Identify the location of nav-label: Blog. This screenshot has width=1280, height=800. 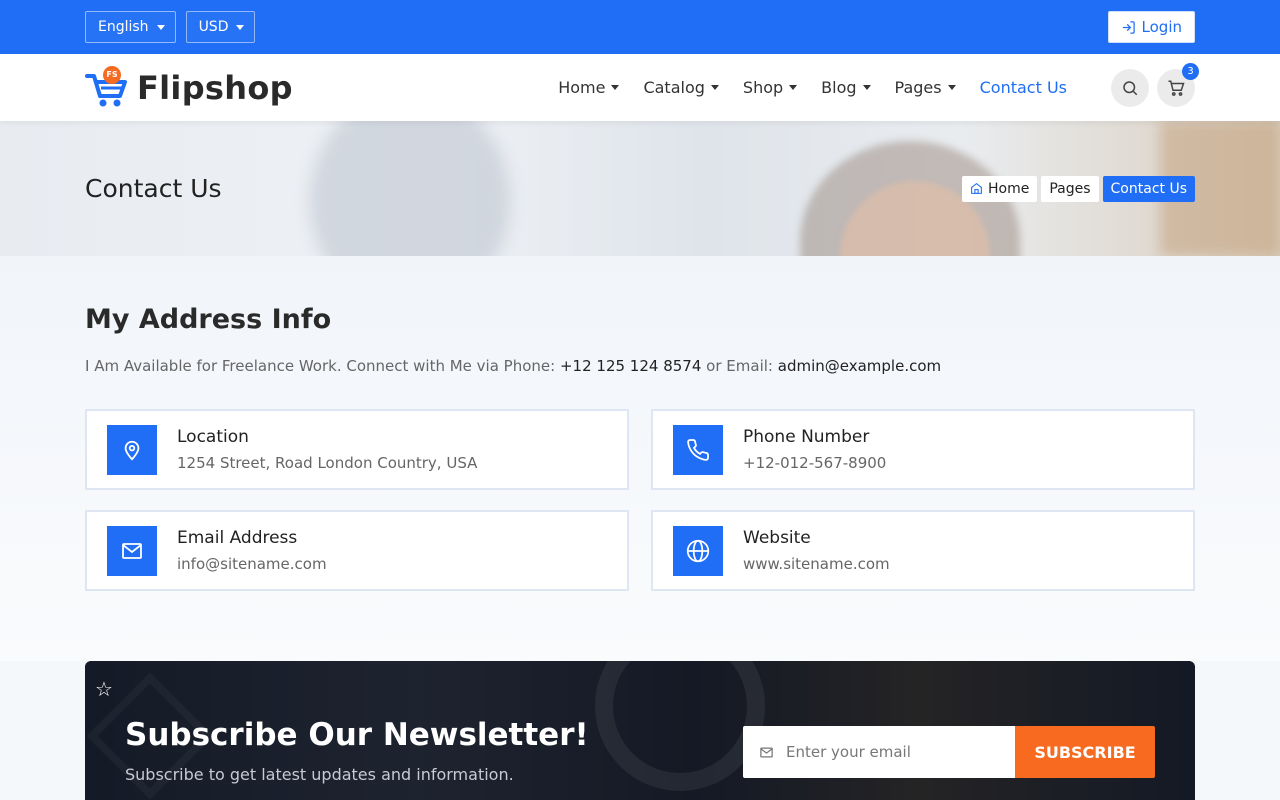
(839, 87).